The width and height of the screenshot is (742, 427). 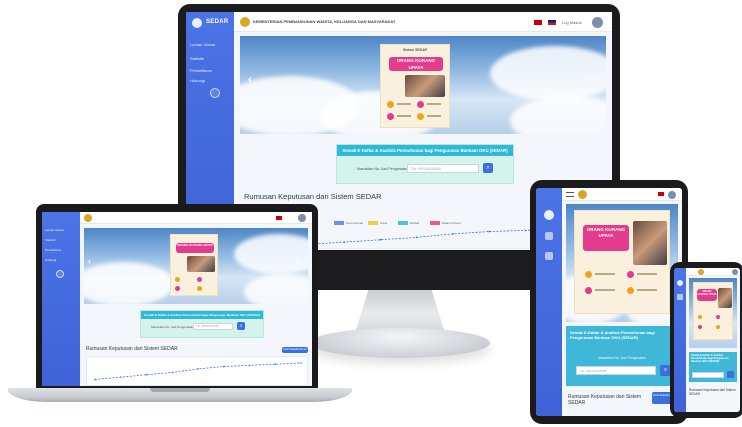 What do you see at coordinates (713, 272) in the screenshot?
I see `top-bar` at bounding box center [713, 272].